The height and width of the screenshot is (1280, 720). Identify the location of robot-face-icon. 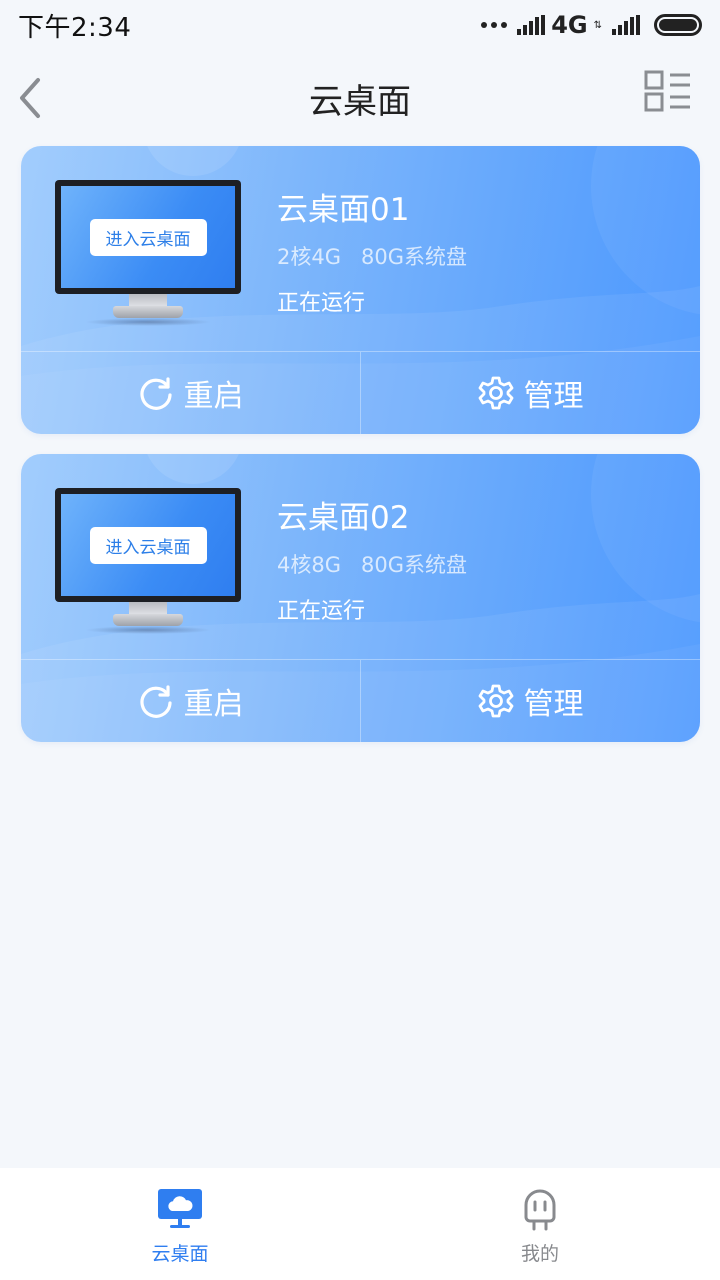
(540, 1209).